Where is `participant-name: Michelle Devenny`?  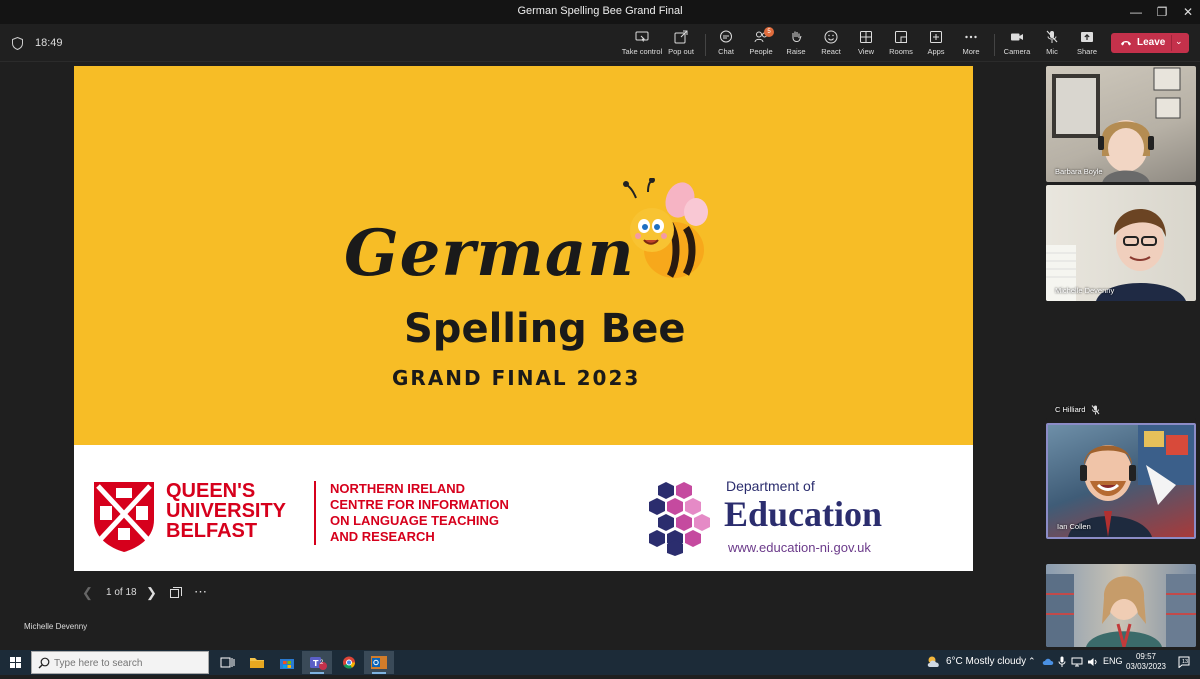
participant-name: Michelle Devenny is located at coordinates (1085, 290).